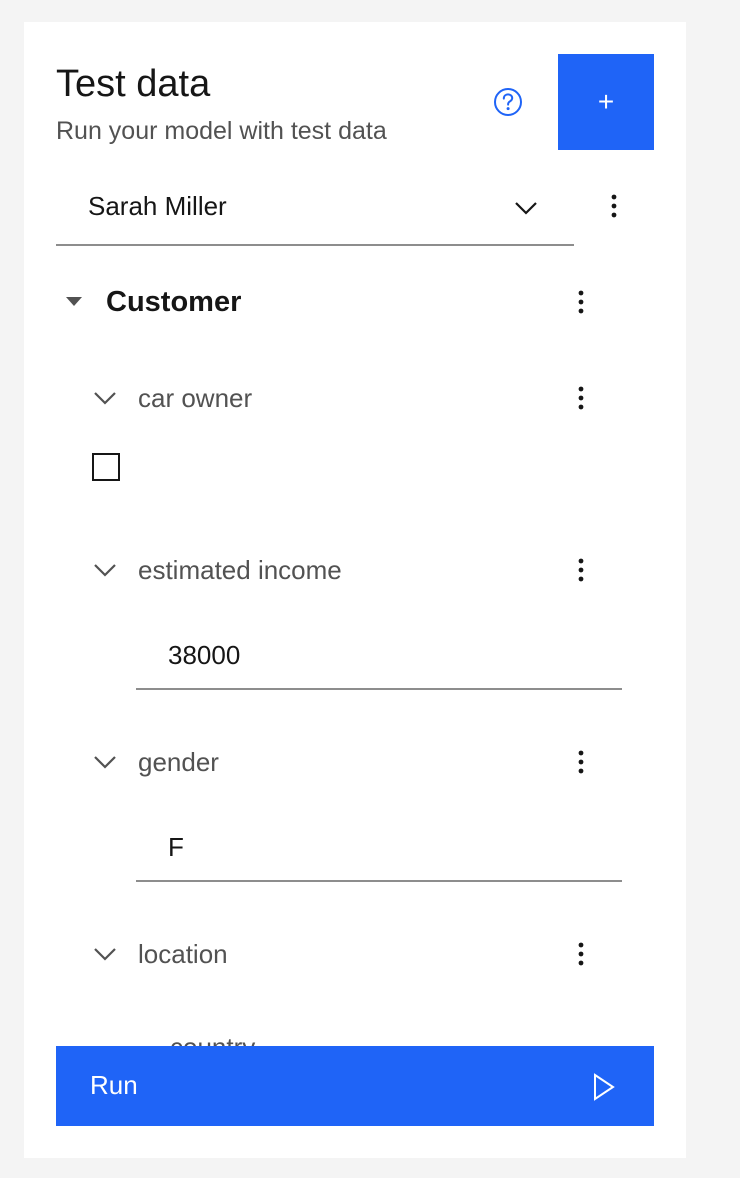 This screenshot has height=1178, width=740. I want to click on field-label-gender: gender, so click(178, 762).